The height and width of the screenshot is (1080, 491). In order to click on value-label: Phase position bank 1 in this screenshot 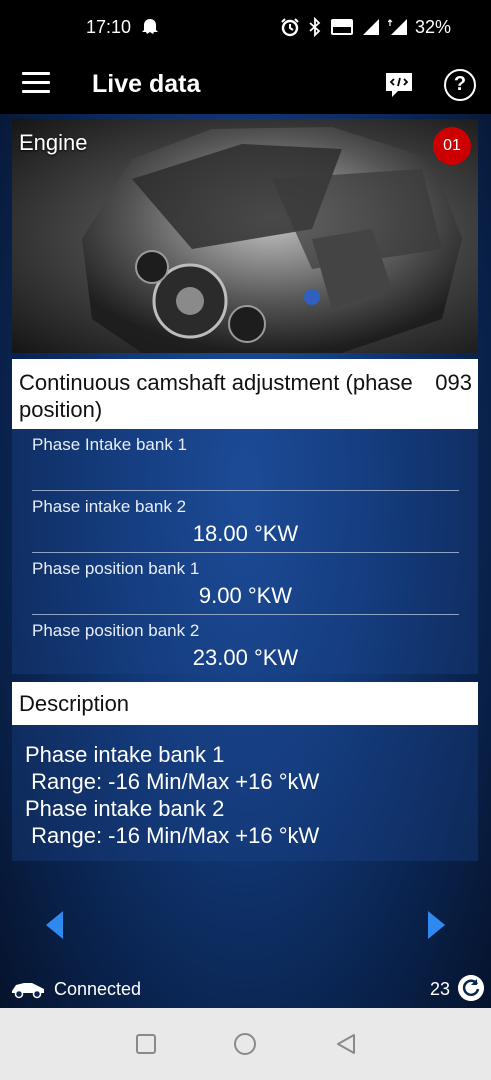, I will do `click(116, 568)`.